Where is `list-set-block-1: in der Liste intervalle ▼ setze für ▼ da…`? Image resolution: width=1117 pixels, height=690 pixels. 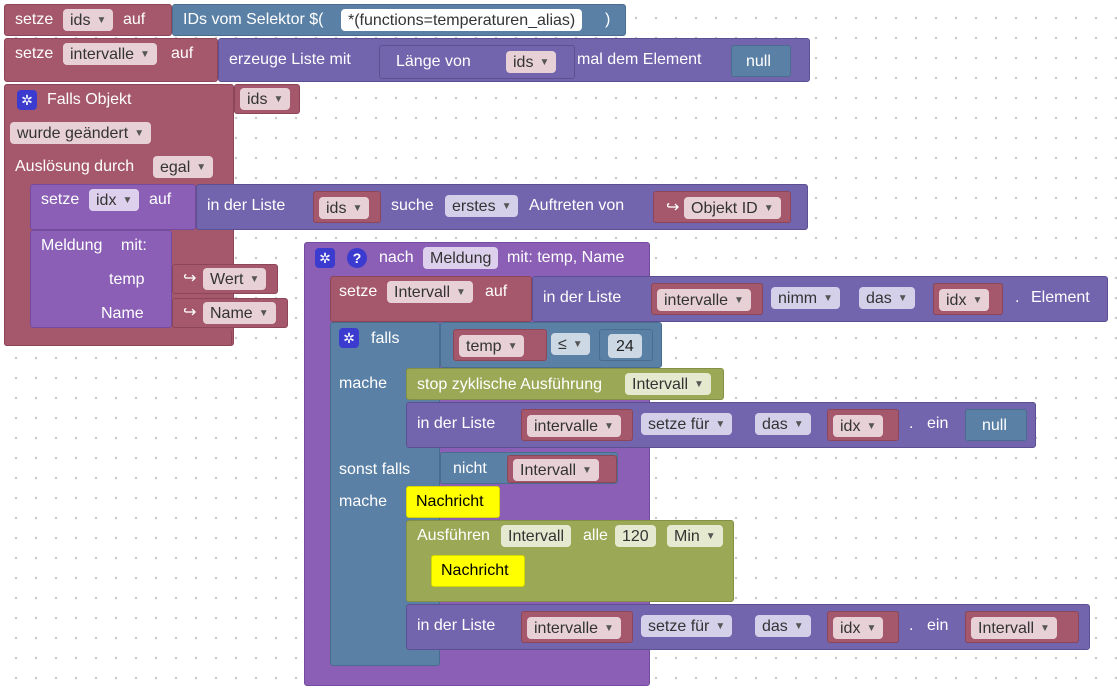
list-set-block-1: in der Liste intervalle ▼ setze für ▼ da… is located at coordinates (721, 425).